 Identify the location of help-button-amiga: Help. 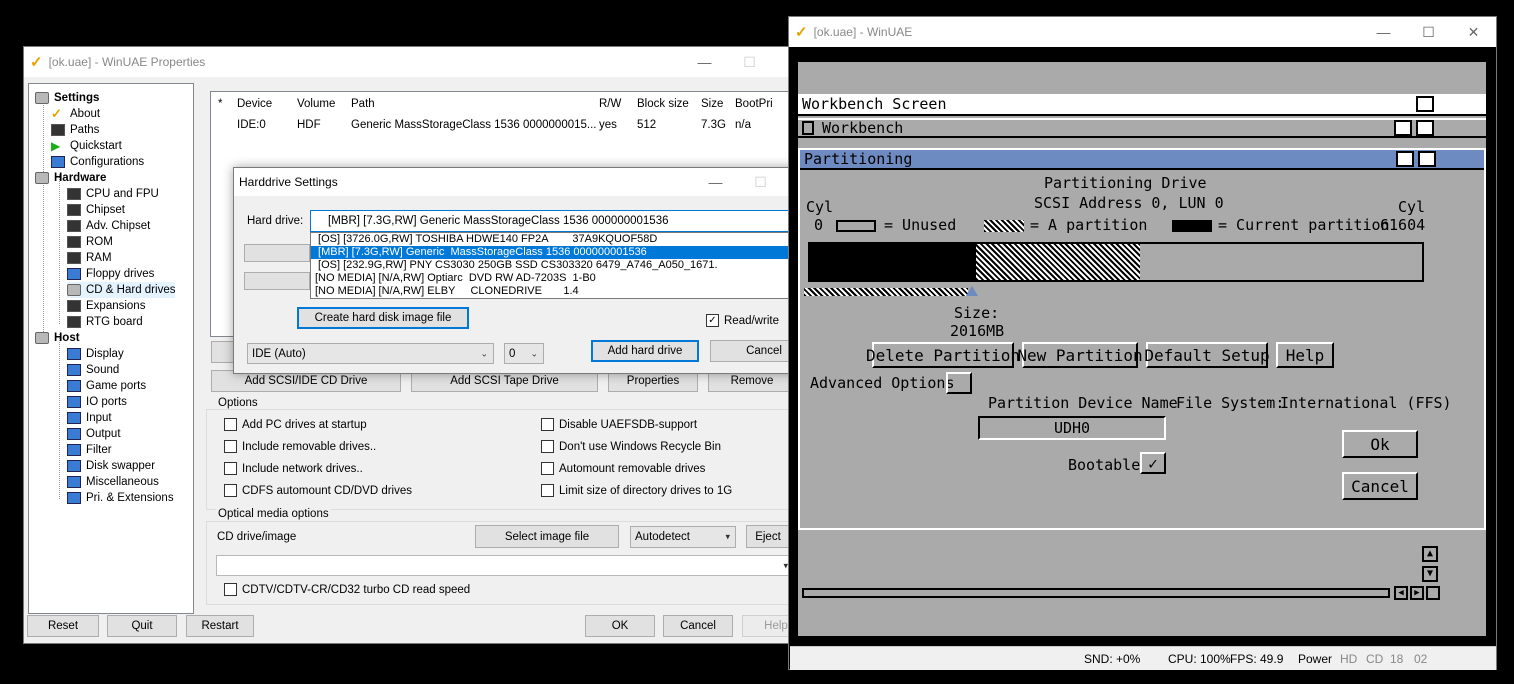
(1305, 355).